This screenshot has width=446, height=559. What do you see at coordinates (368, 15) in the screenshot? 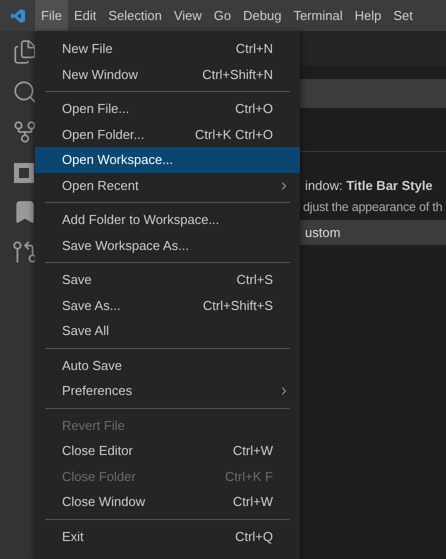
I see `menu-bar-item: Help` at bounding box center [368, 15].